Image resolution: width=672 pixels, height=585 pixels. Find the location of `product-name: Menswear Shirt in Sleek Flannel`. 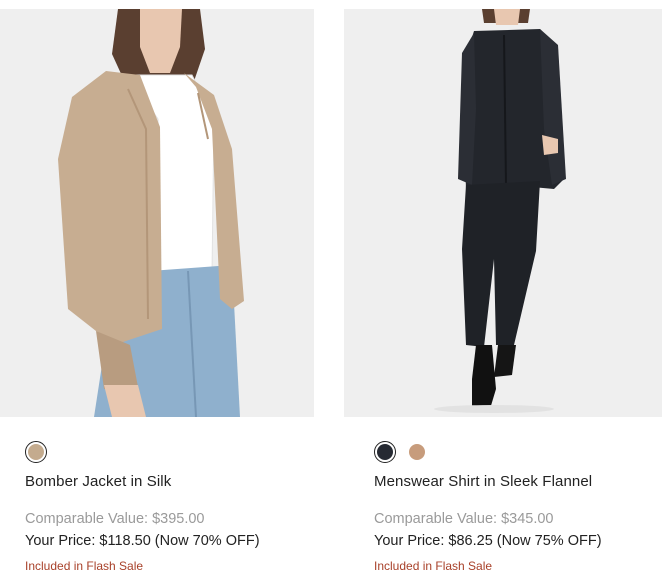

product-name: Menswear Shirt in Sleek Flannel is located at coordinates (483, 481).